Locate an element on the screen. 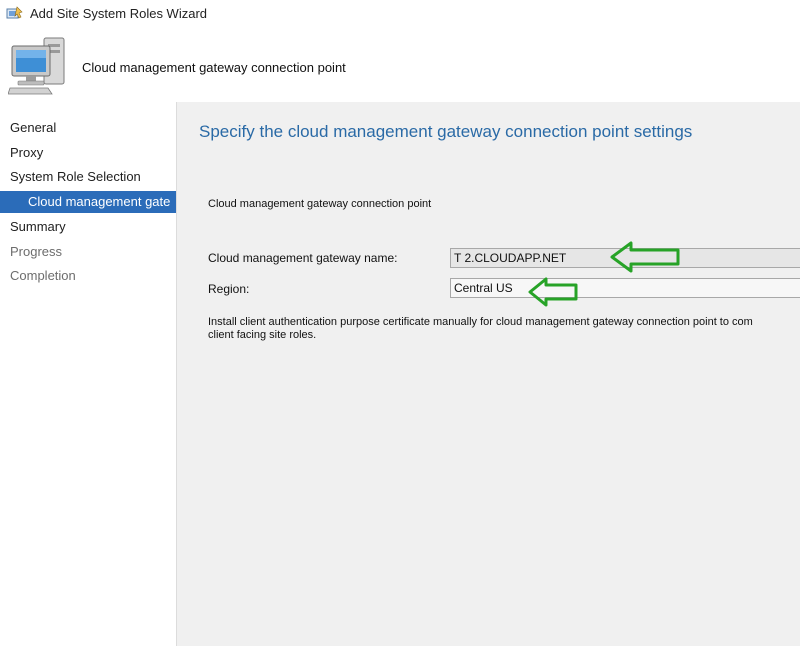 The width and height of the screenshot is (800, 646). nav-item-summary: Summary is located at coordinates (88, 227).